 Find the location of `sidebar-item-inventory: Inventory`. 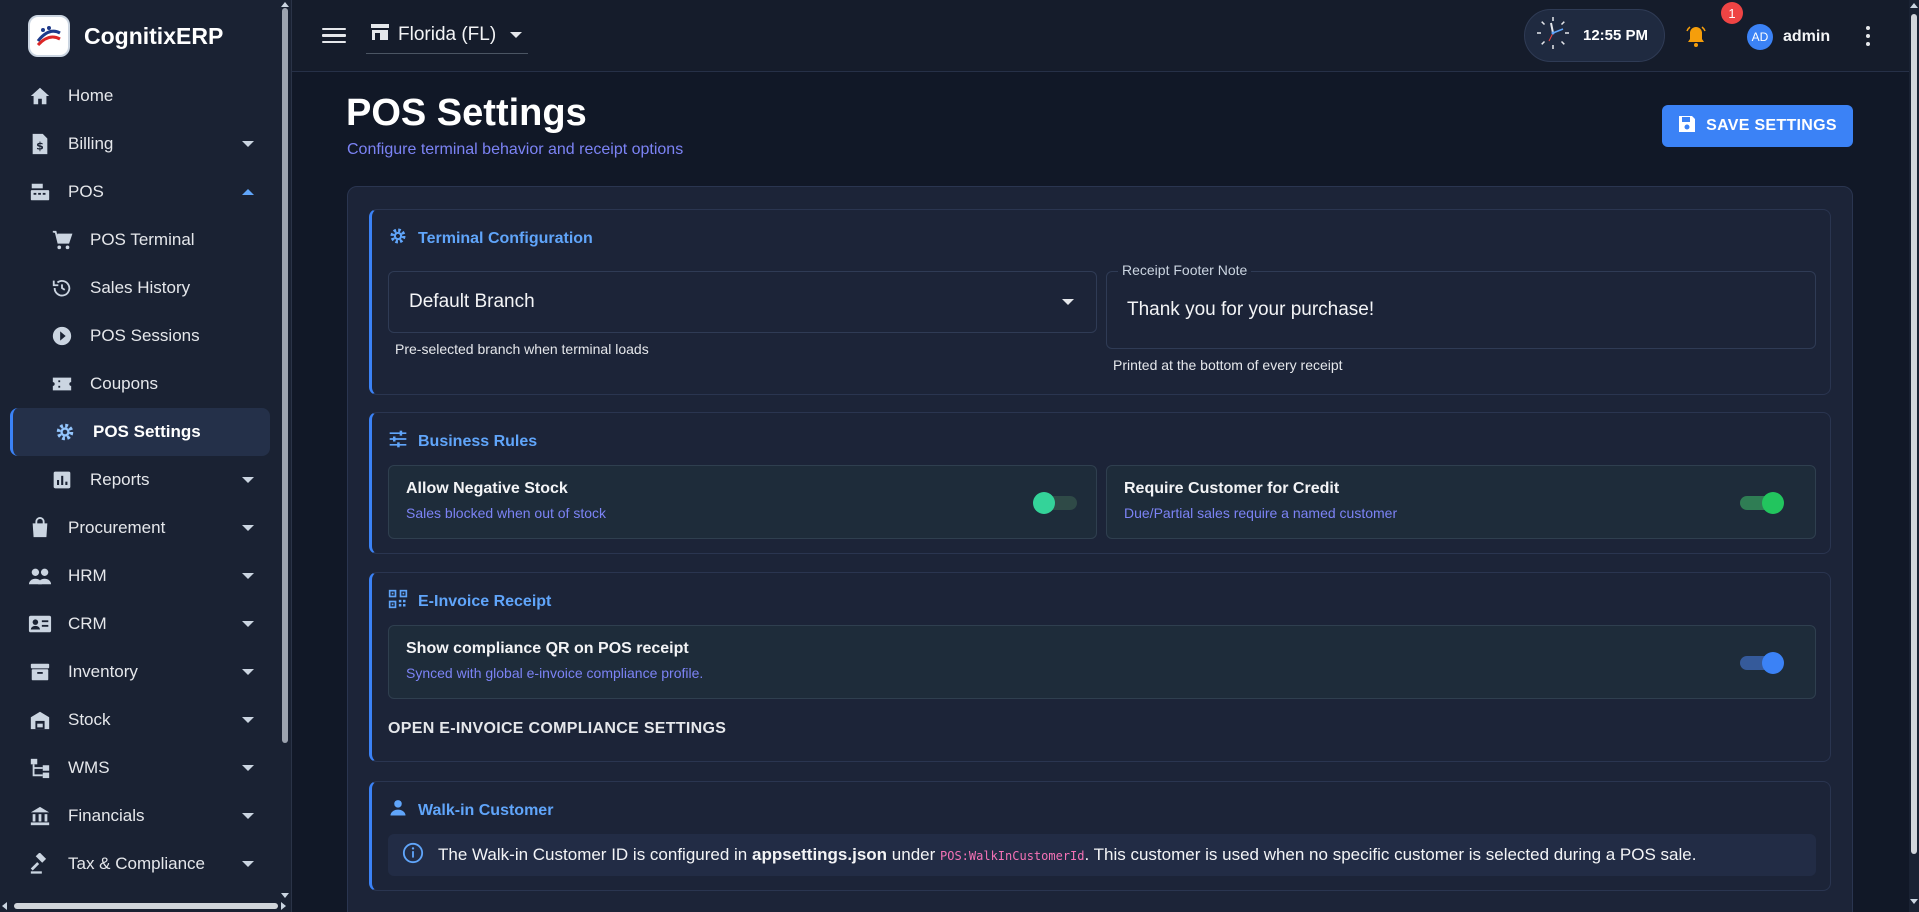

sidebar-item-inventory: Inventory is located at coordinates (141, 672).